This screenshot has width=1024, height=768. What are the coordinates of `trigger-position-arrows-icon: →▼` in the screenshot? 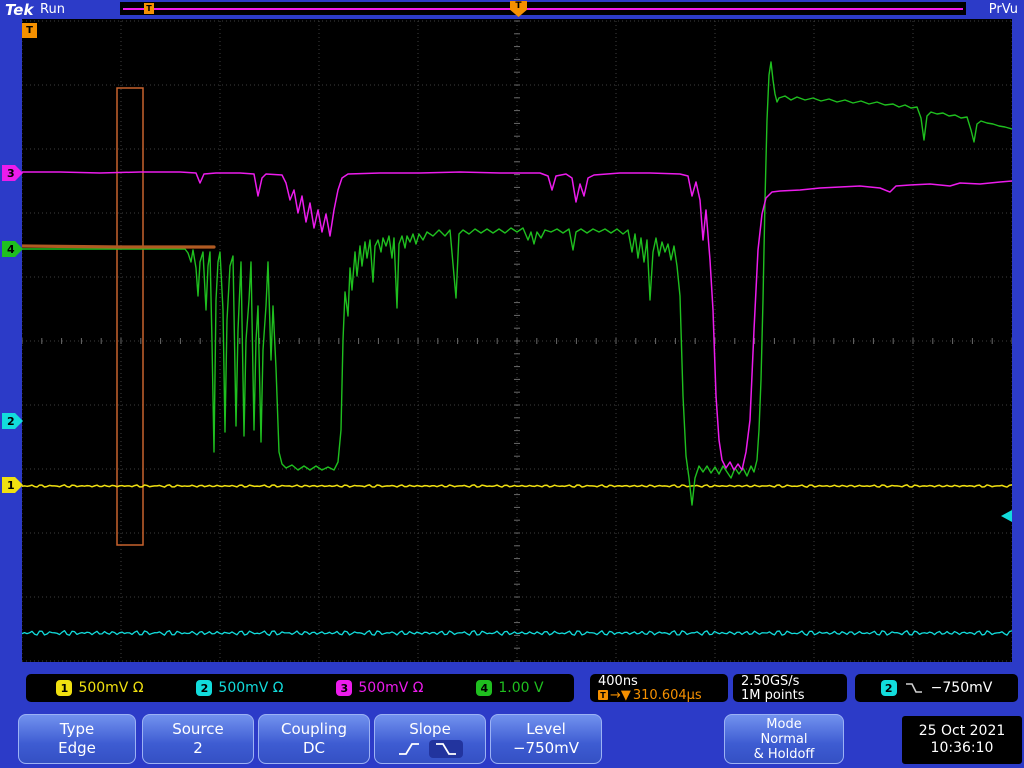 It's located at (620, 695).